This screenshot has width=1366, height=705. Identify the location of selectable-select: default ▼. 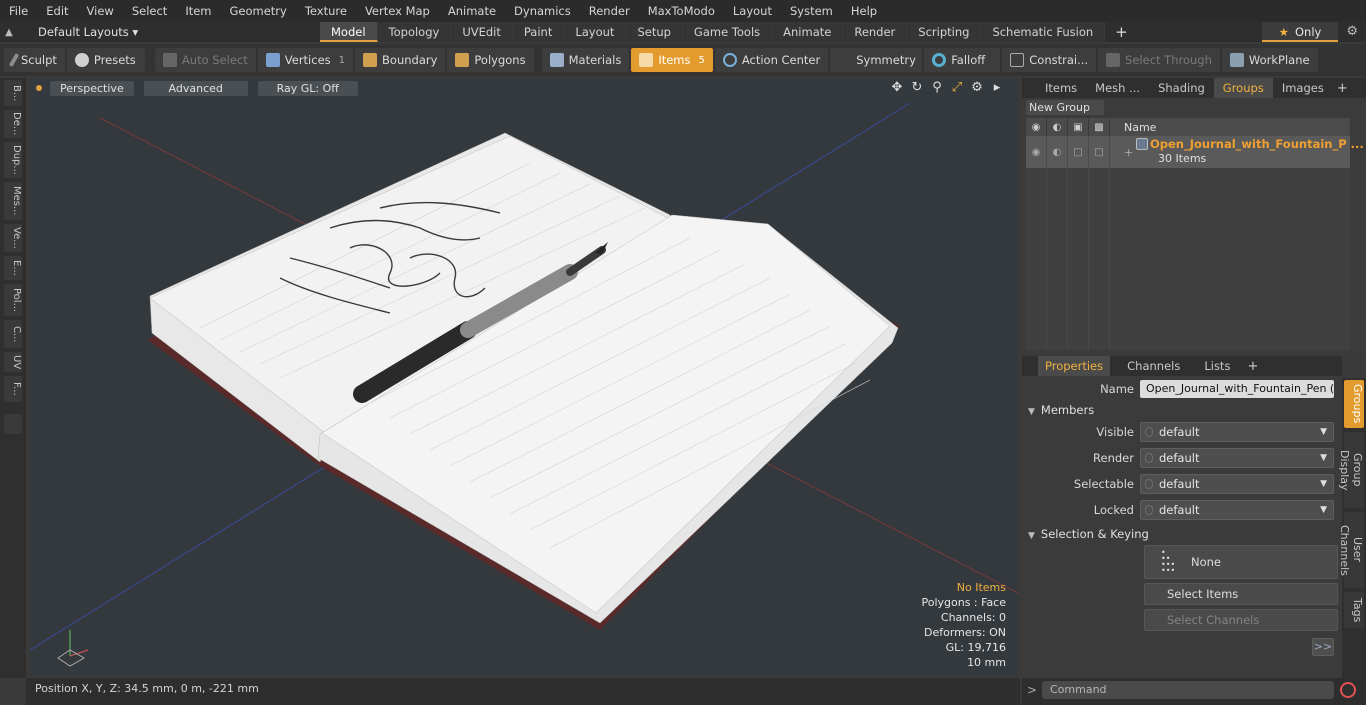
(1237, 484).